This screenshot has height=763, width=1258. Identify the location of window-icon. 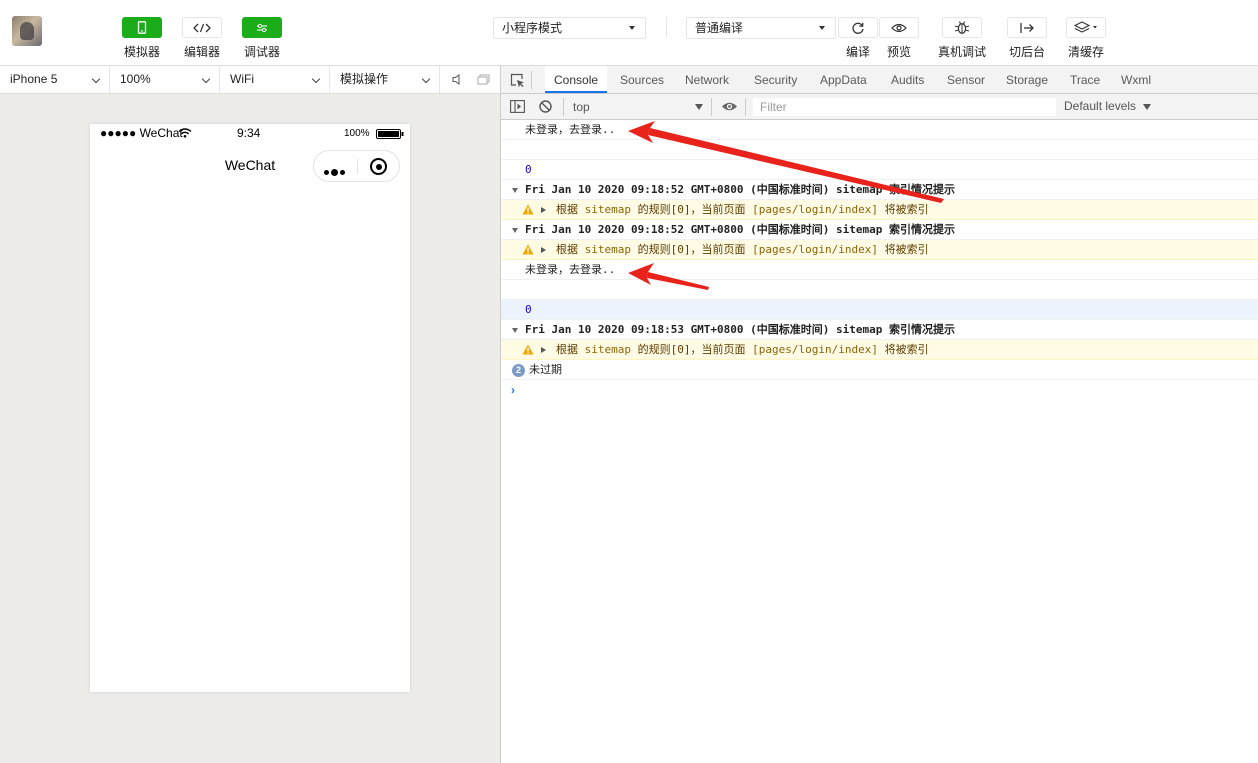
(483, 79).